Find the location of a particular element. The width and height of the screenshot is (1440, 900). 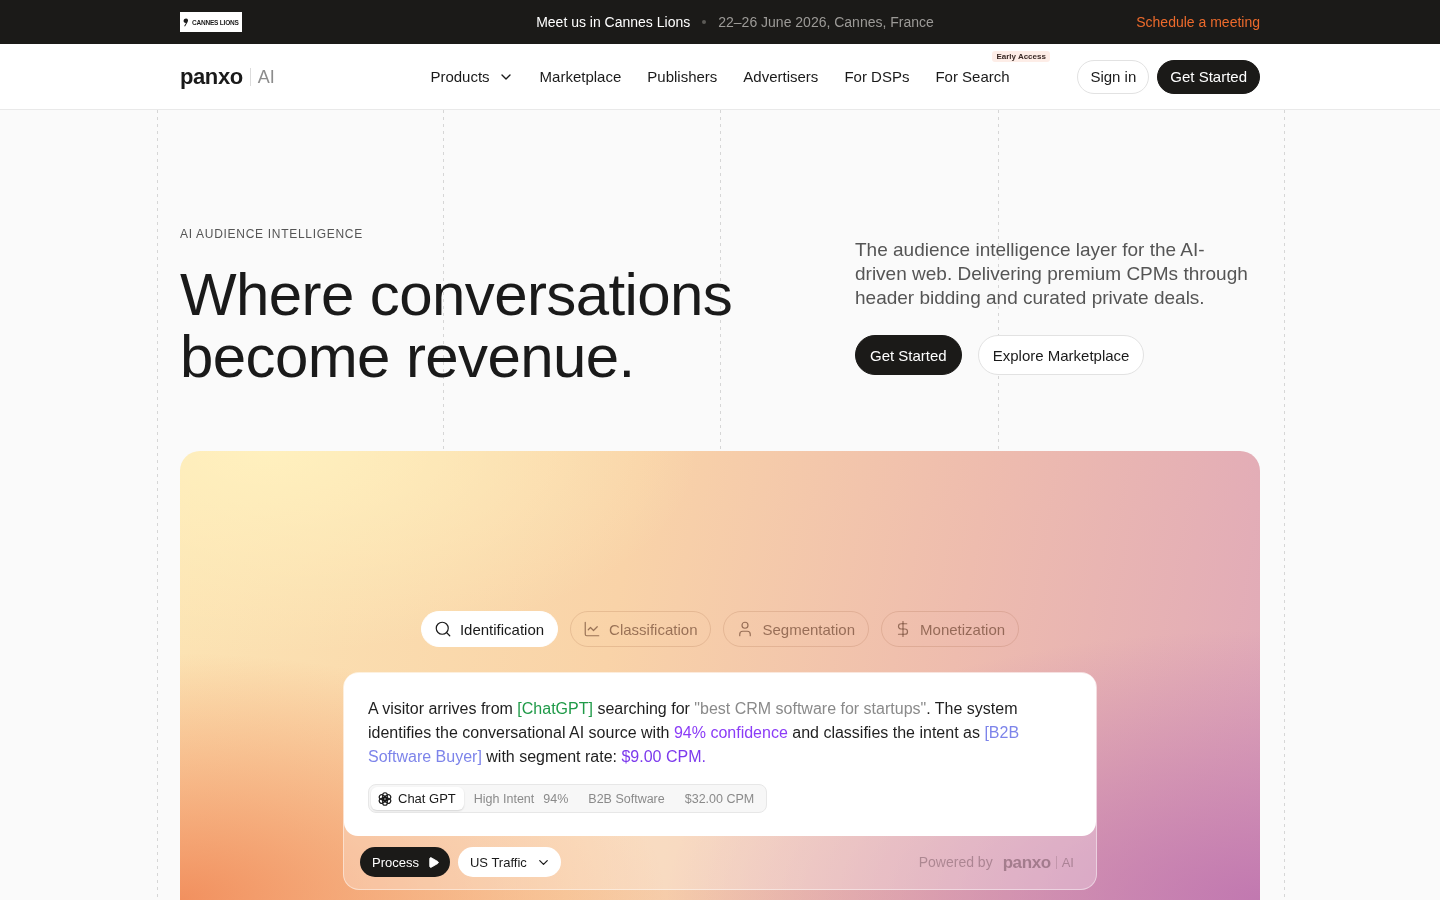

hero-headline: Where conversations become revenue. is located at coordinates (457, 326).